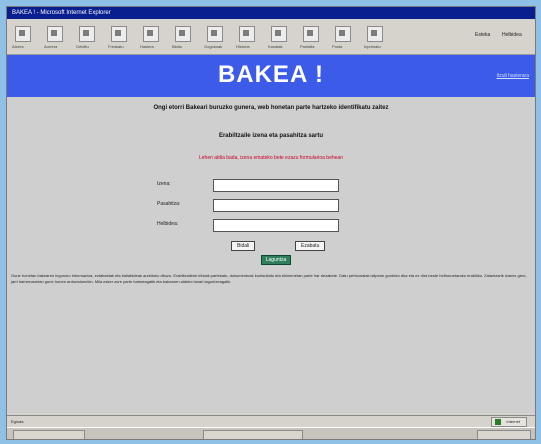  I want to click on taskbar-tray, so click(504, 434).